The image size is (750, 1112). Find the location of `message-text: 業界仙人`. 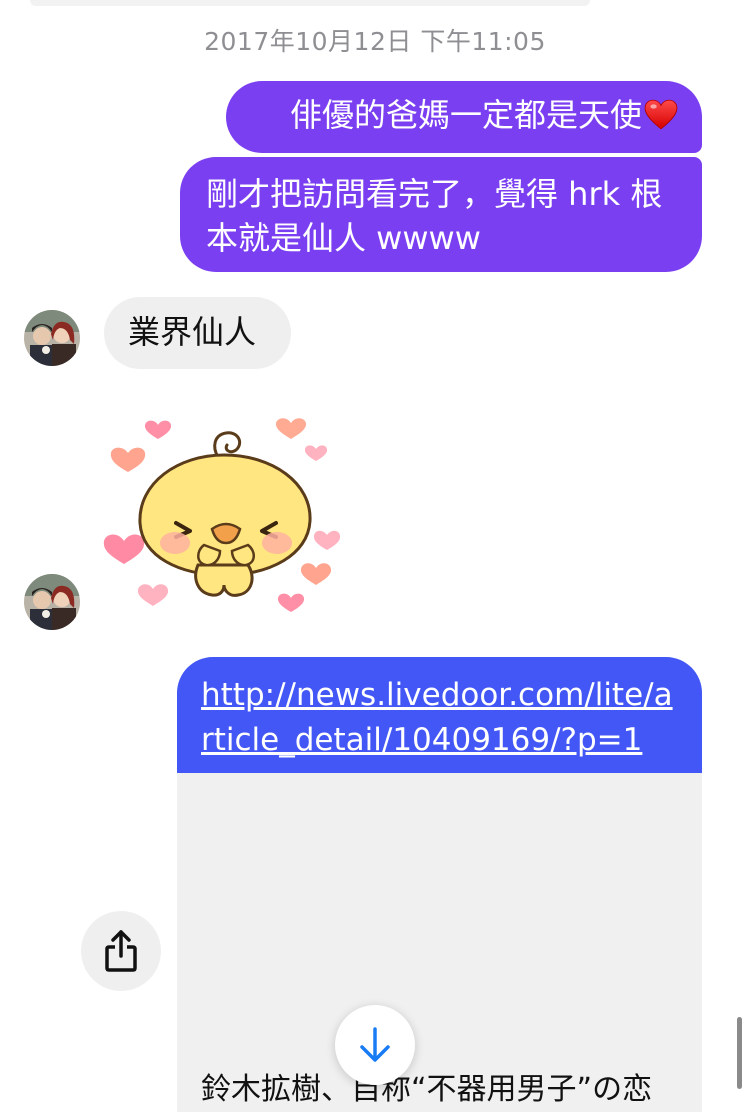

message-text: 業界仙人 is located at coordinates (192, 332).